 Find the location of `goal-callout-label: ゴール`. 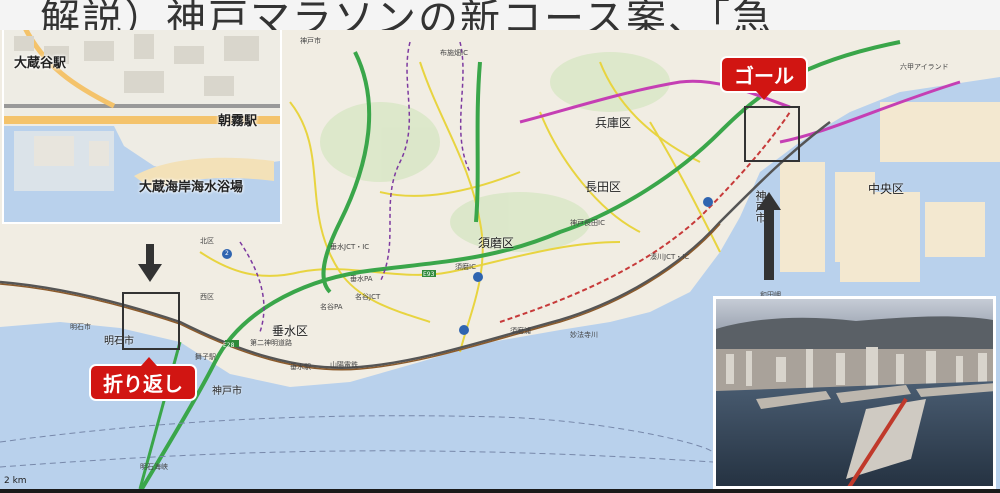

goal-callout-label: ゴール is located at coordinates (764, 76).